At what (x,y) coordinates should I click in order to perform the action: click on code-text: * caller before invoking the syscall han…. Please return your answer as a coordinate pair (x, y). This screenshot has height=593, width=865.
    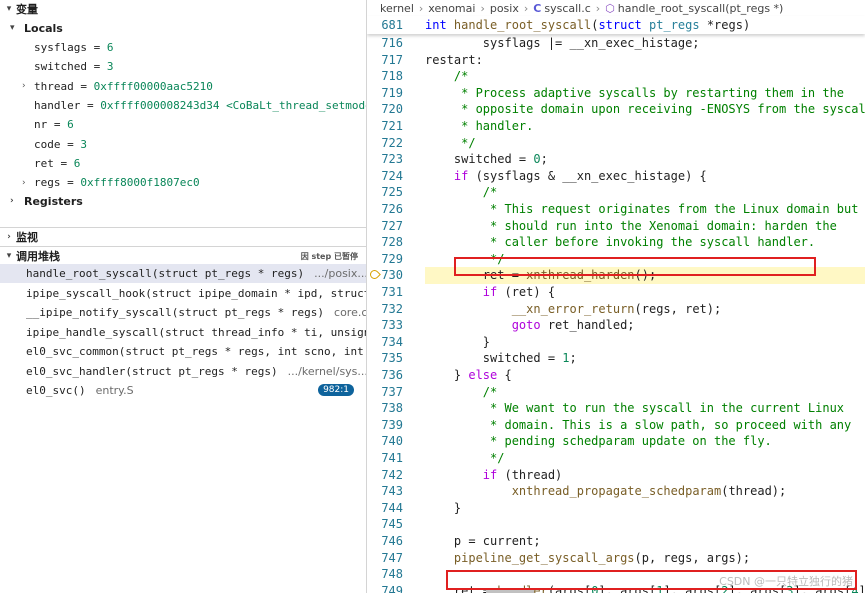
    Looking at the image, I should click on (620, 242).